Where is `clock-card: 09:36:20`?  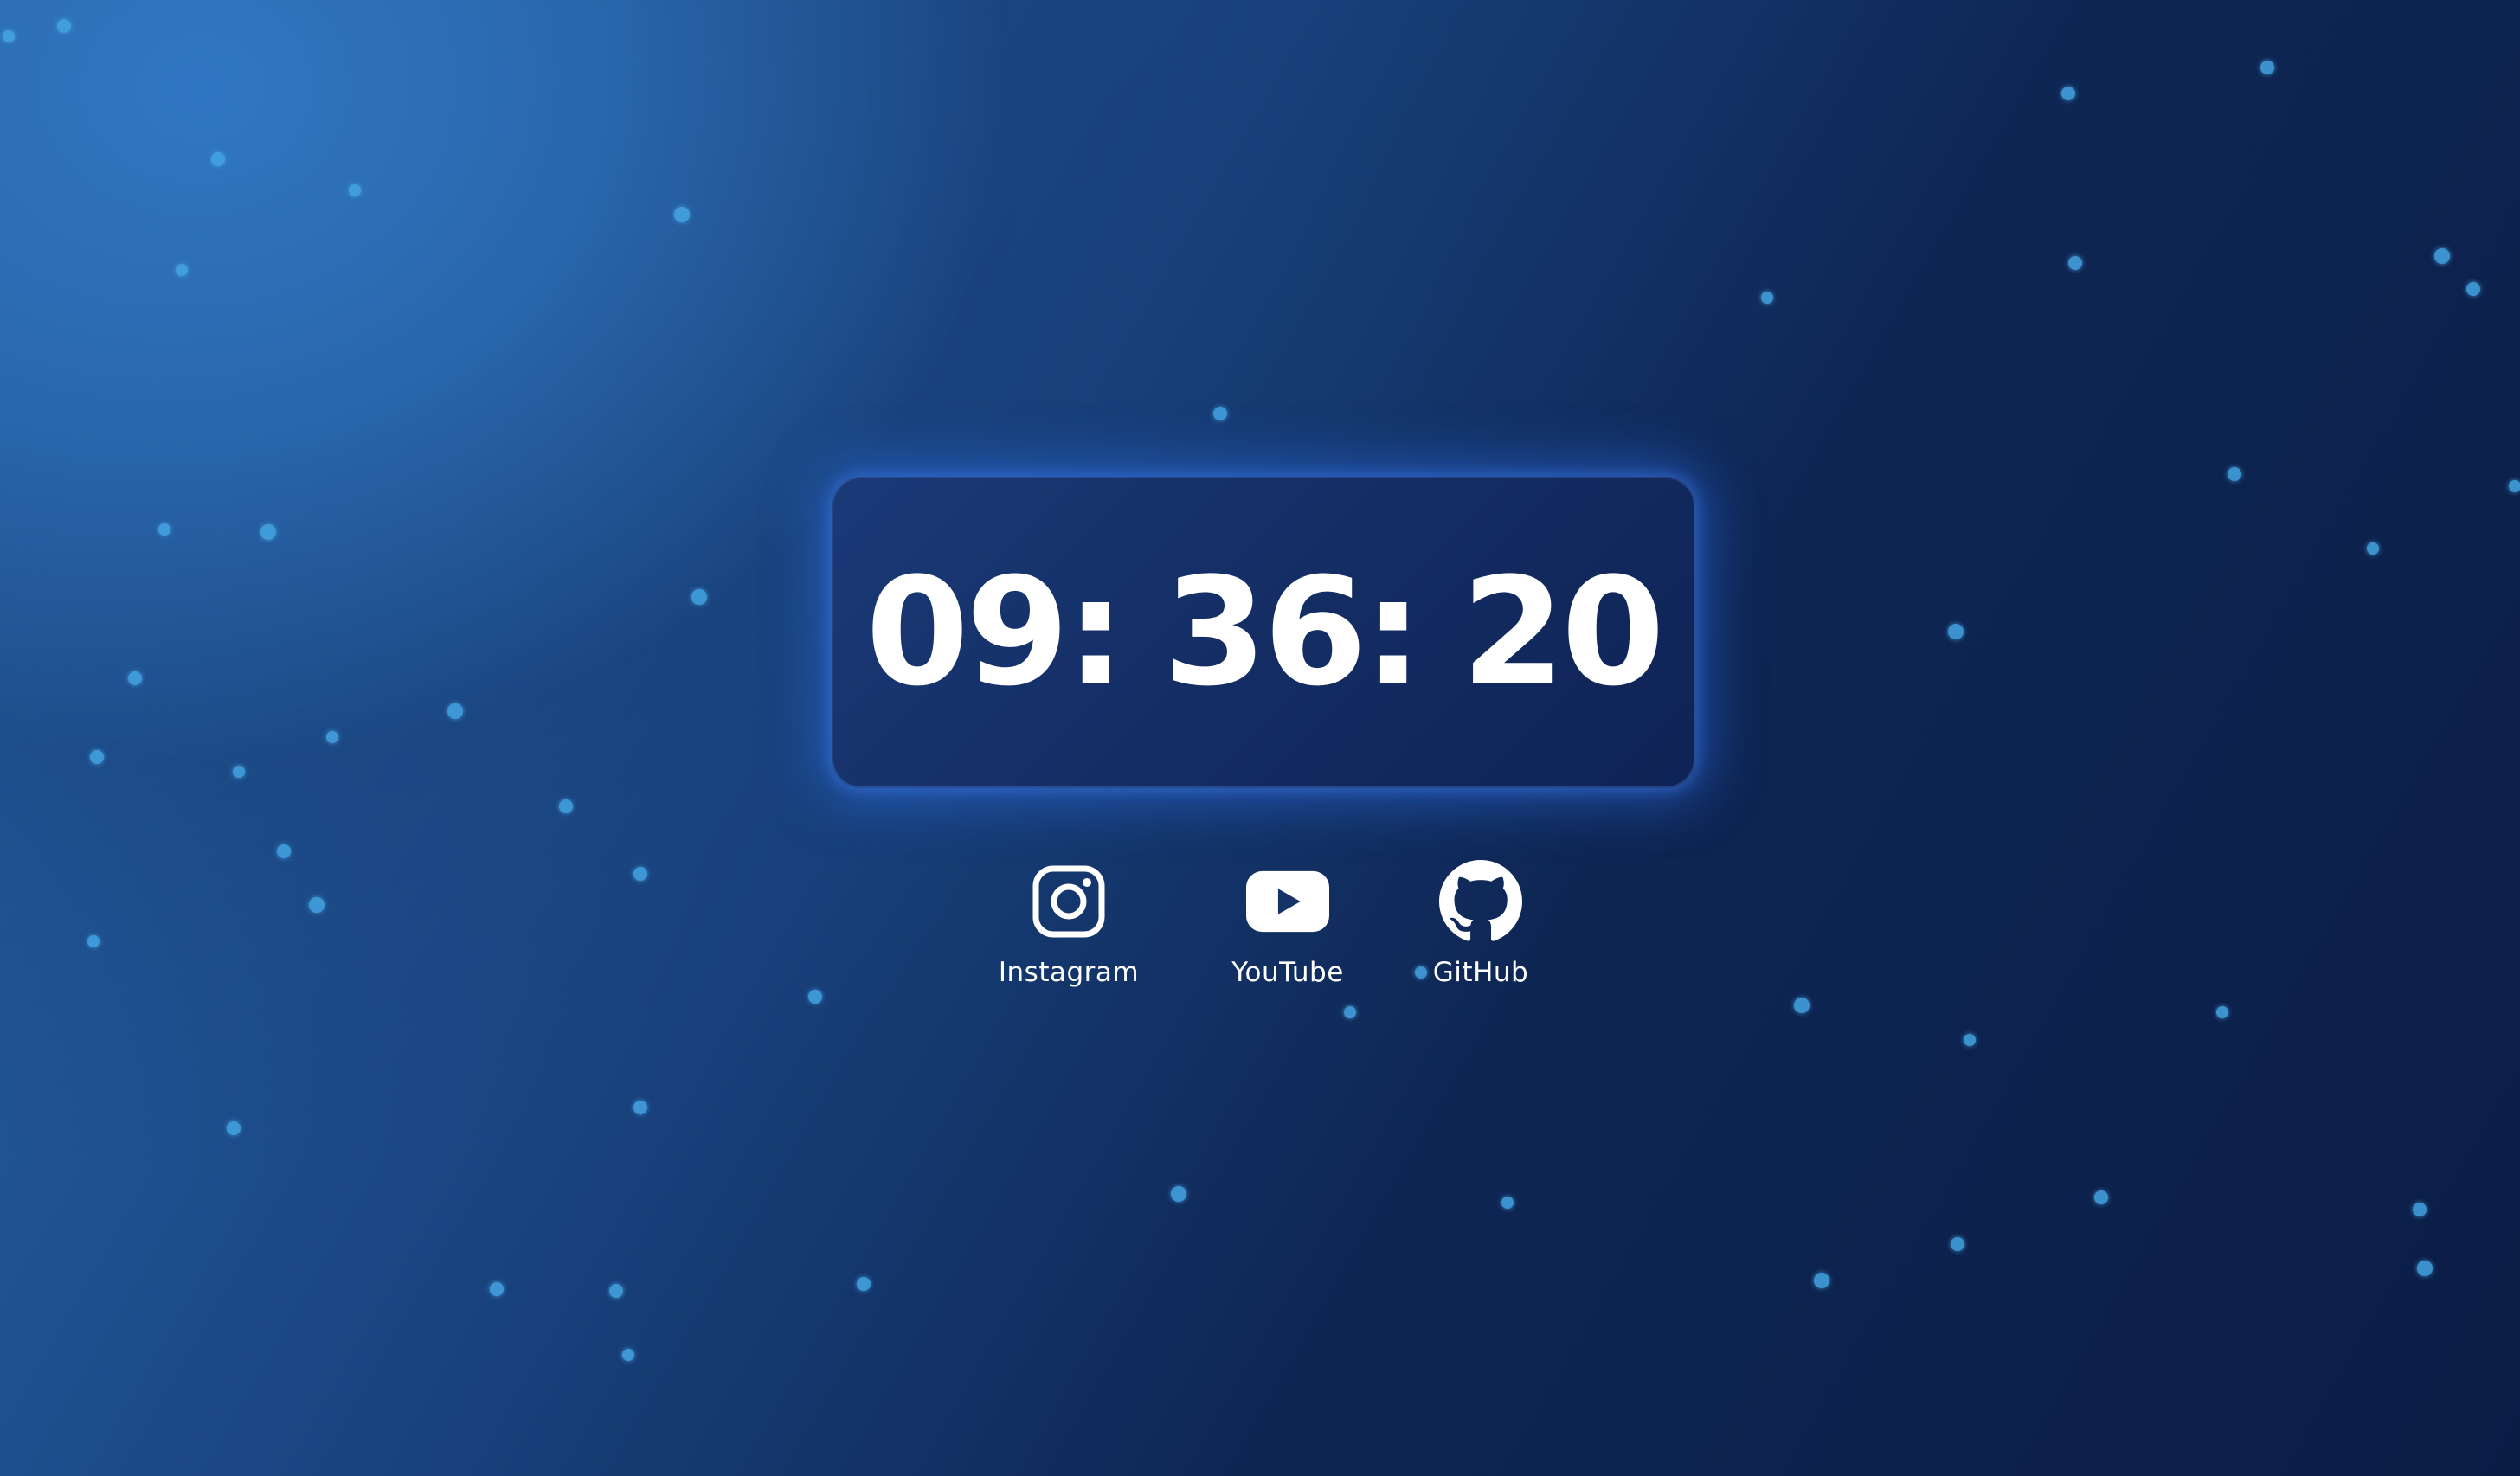 clock-card: 09:36:20 is located at coordinates (1263, 632).